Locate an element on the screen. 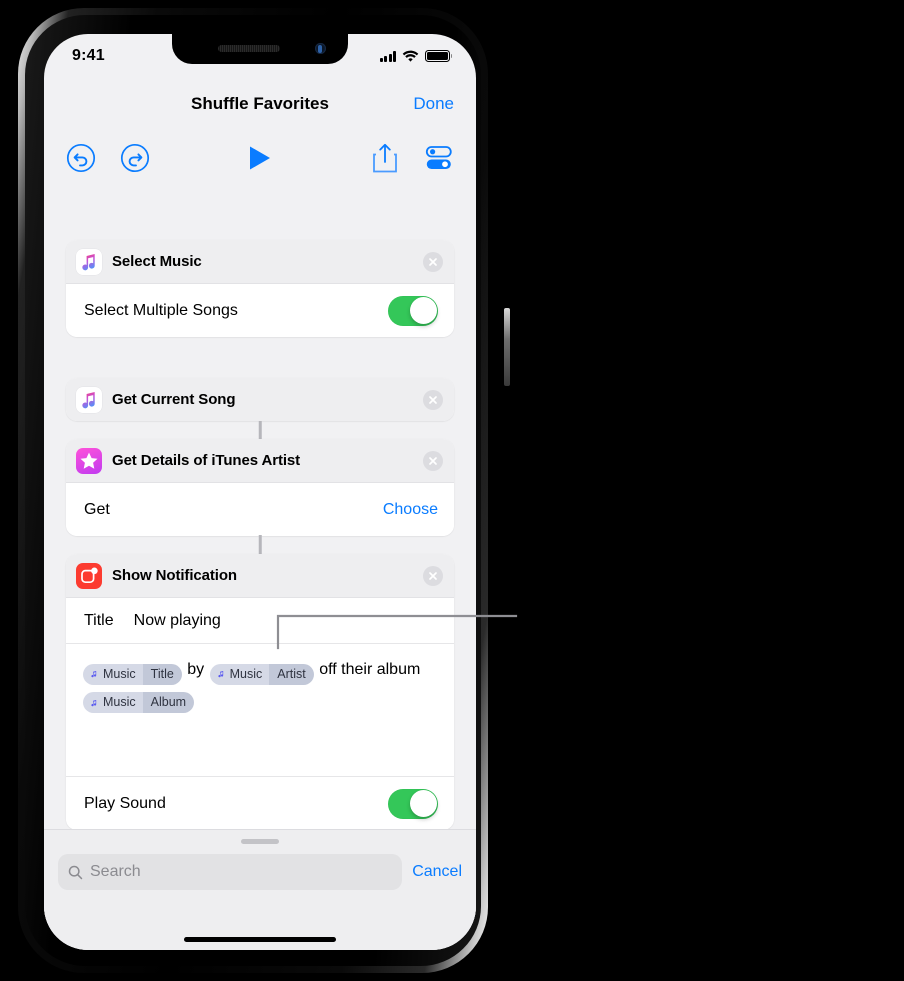 This screenshot has height=981, width=904. row-get: Get Choose is located at coordinates (260, 509).